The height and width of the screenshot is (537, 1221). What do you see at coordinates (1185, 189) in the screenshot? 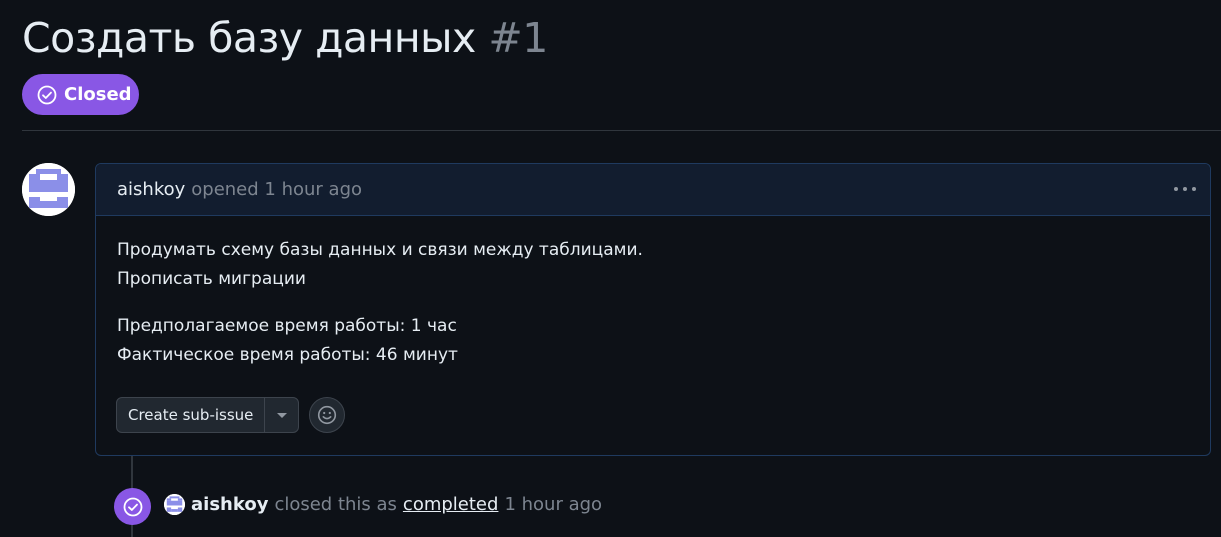
I see `kebab-horizontal-icon` at bounding box center [1185, 189].